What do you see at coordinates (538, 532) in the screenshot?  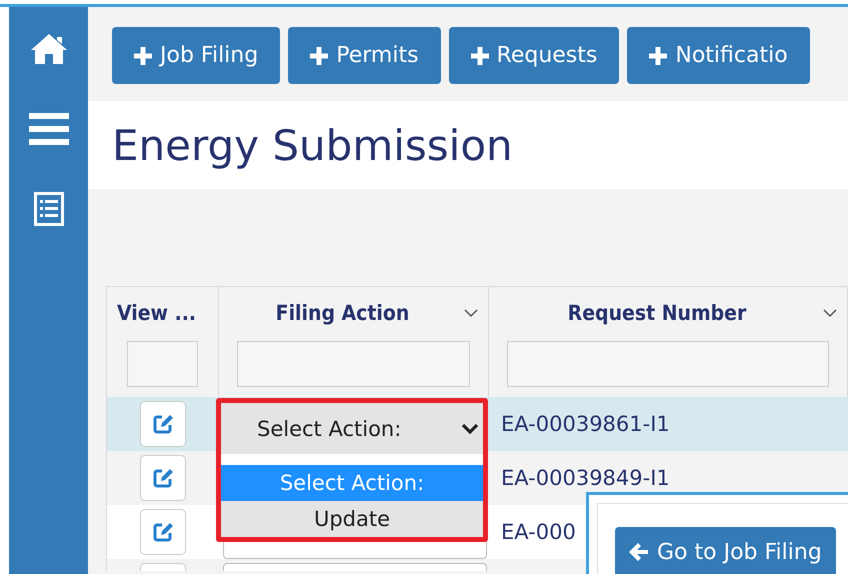 I see `request-number: EA-000` at bounding box center [538, 532].